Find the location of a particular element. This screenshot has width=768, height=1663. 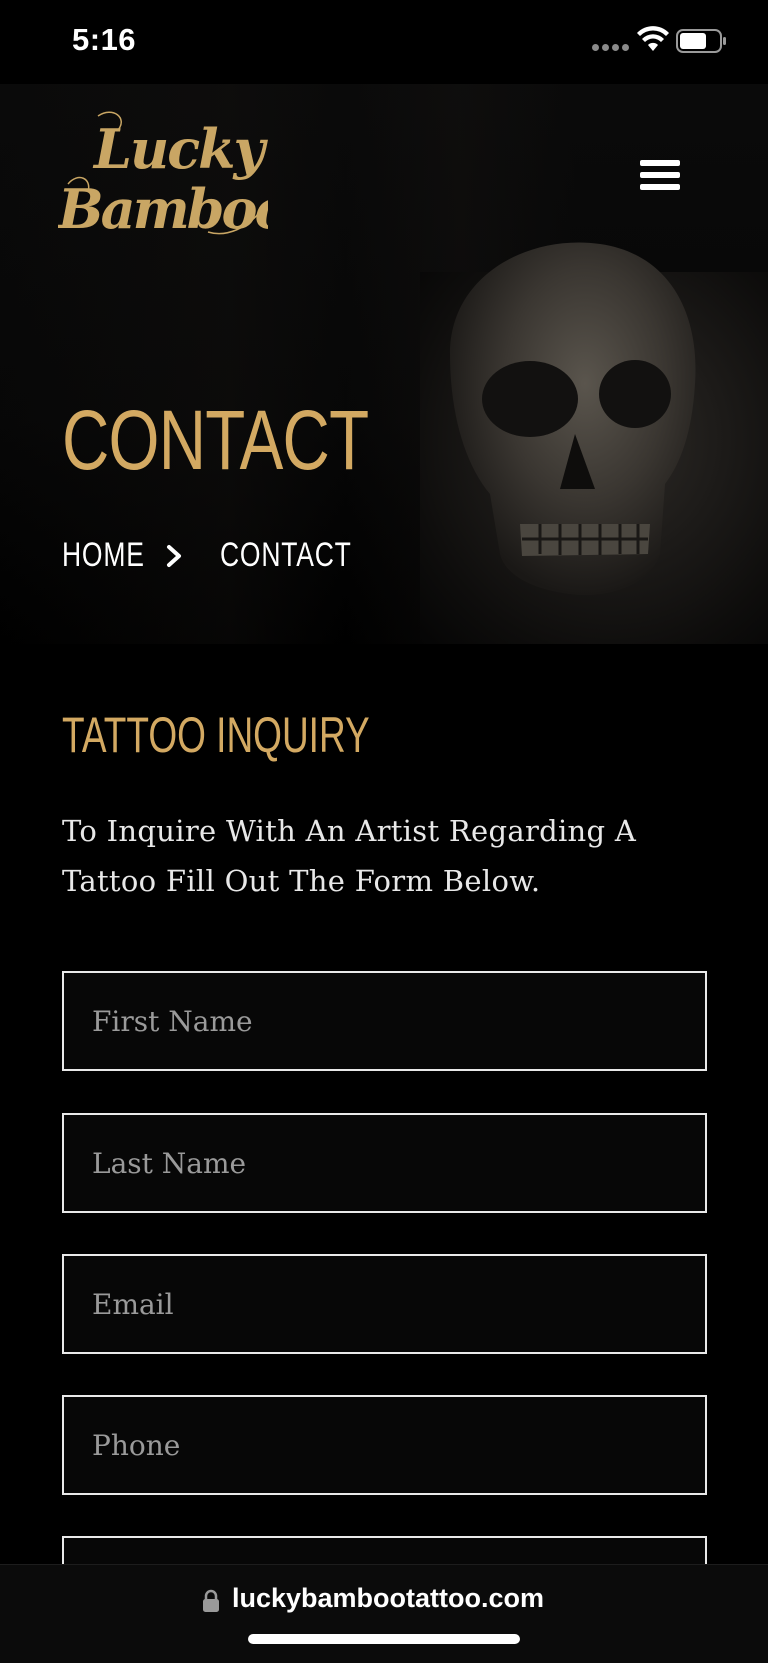

phone-field-box is located at coordinates (384, 1445).